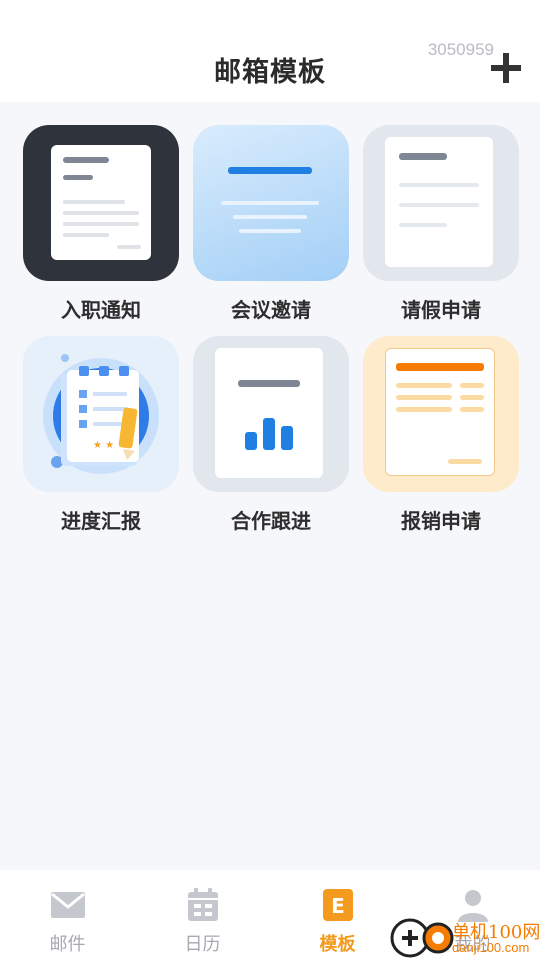 The width and height of the screenshot is (540, 960). I want to click on svg-text: E, so click(338, 906).